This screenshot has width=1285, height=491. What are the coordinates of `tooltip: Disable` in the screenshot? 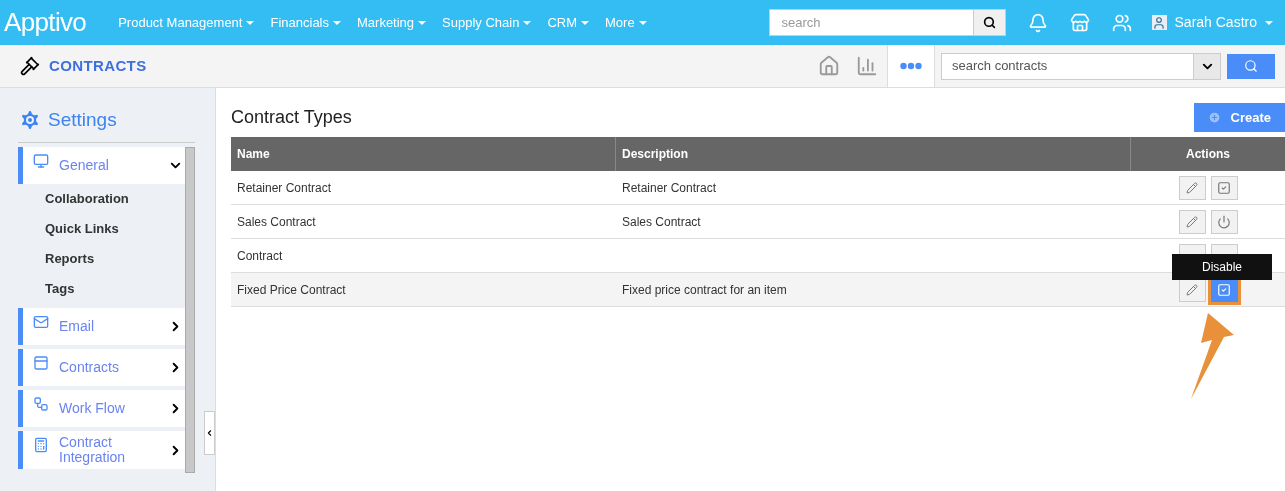 It's located at (1222, 267).